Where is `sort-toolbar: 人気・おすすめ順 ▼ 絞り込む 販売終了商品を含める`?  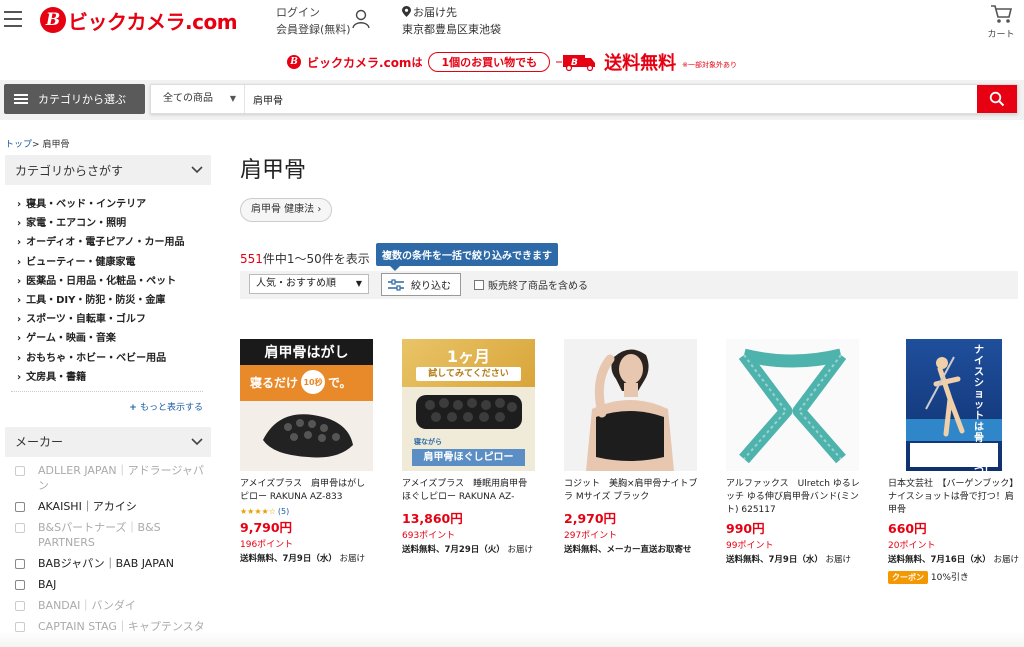
sort-toolbar: 人気・おすすめ順 ▼ 絞り込む 販売終了商品を含める is located at coordinates (629, 285).